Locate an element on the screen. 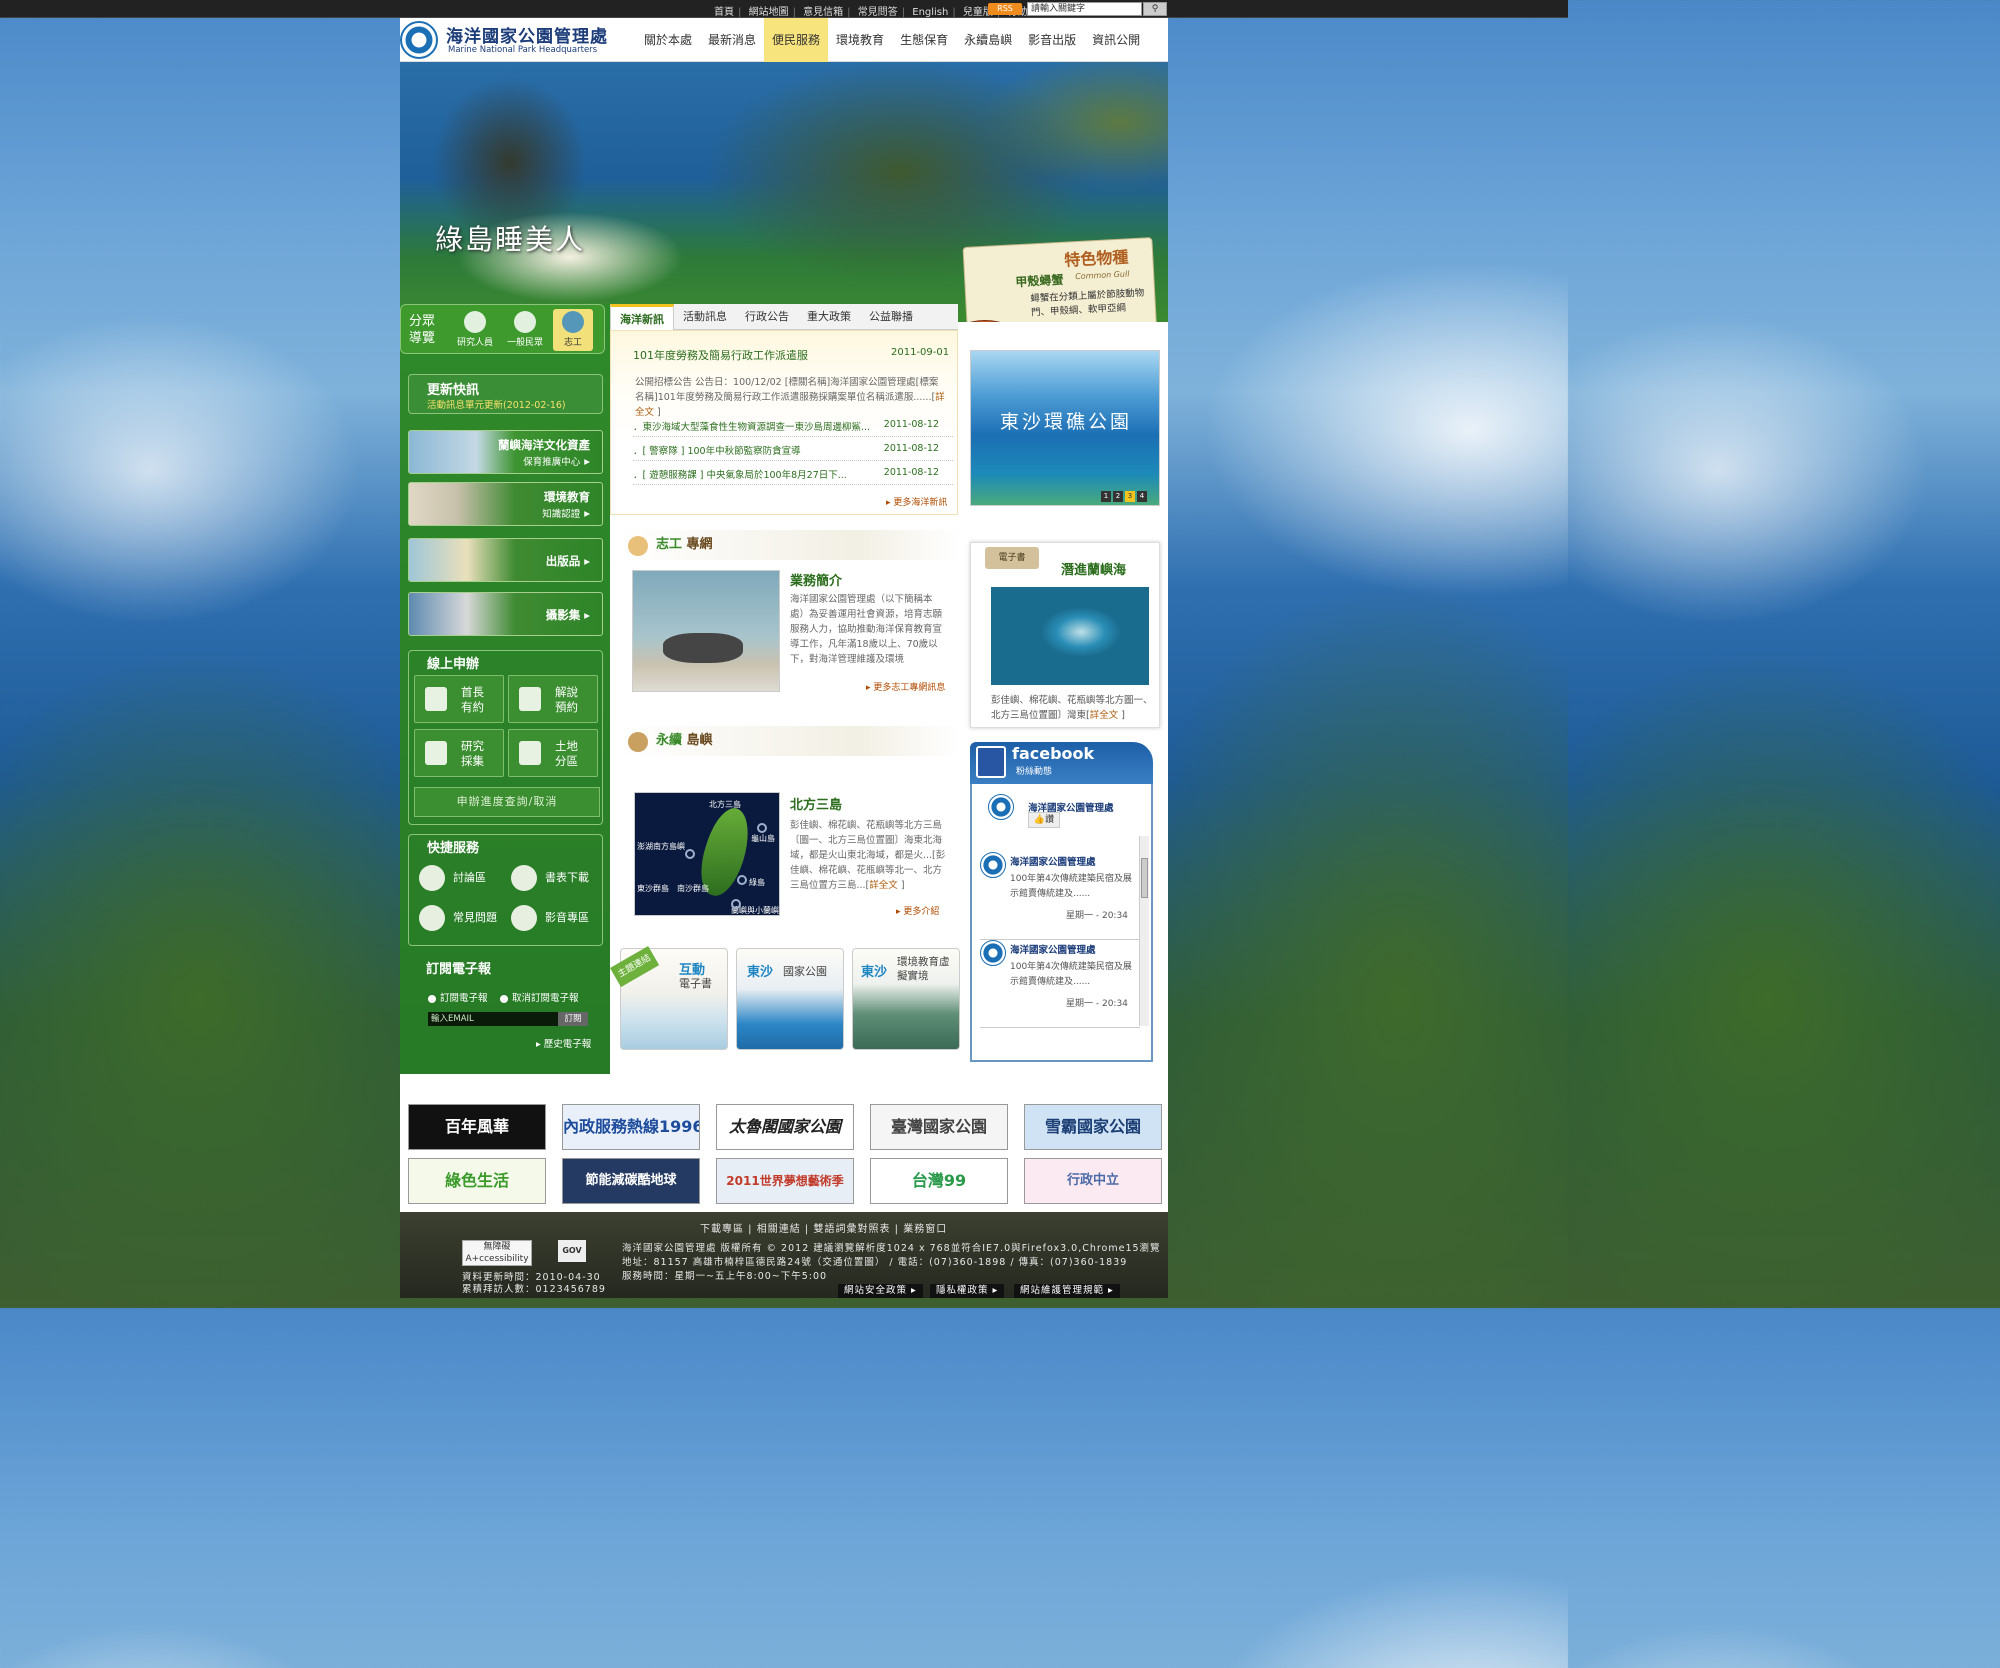 The width and height of the screenshot is (2000, 1668). logo-title: 海洋國家公園管理處 is located at coordinates (527, 34).